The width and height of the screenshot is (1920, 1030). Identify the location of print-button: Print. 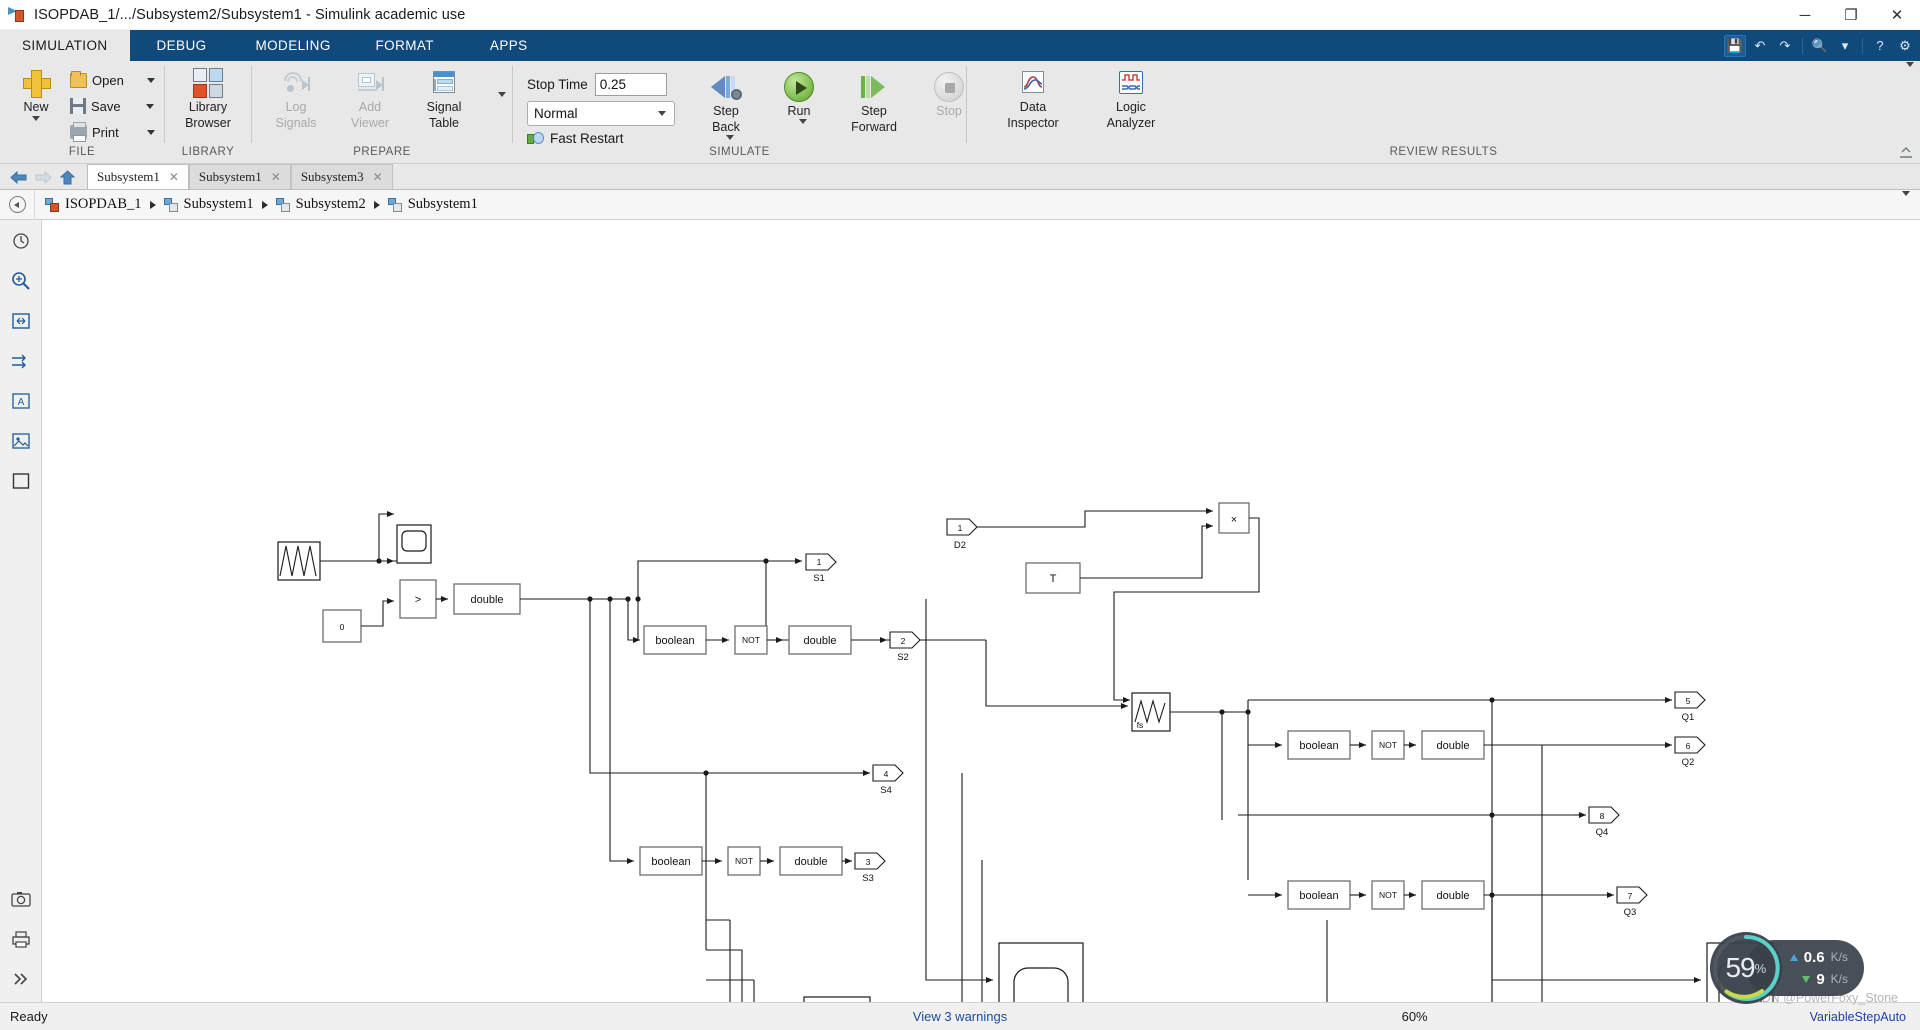
(112, 132).